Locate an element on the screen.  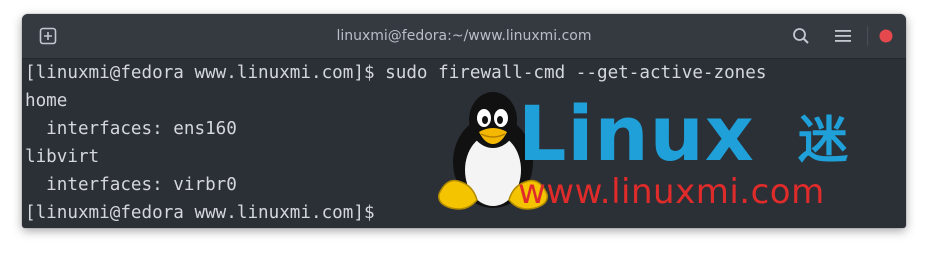
hamburger-menu-icon is located at coordinates (843, 36).